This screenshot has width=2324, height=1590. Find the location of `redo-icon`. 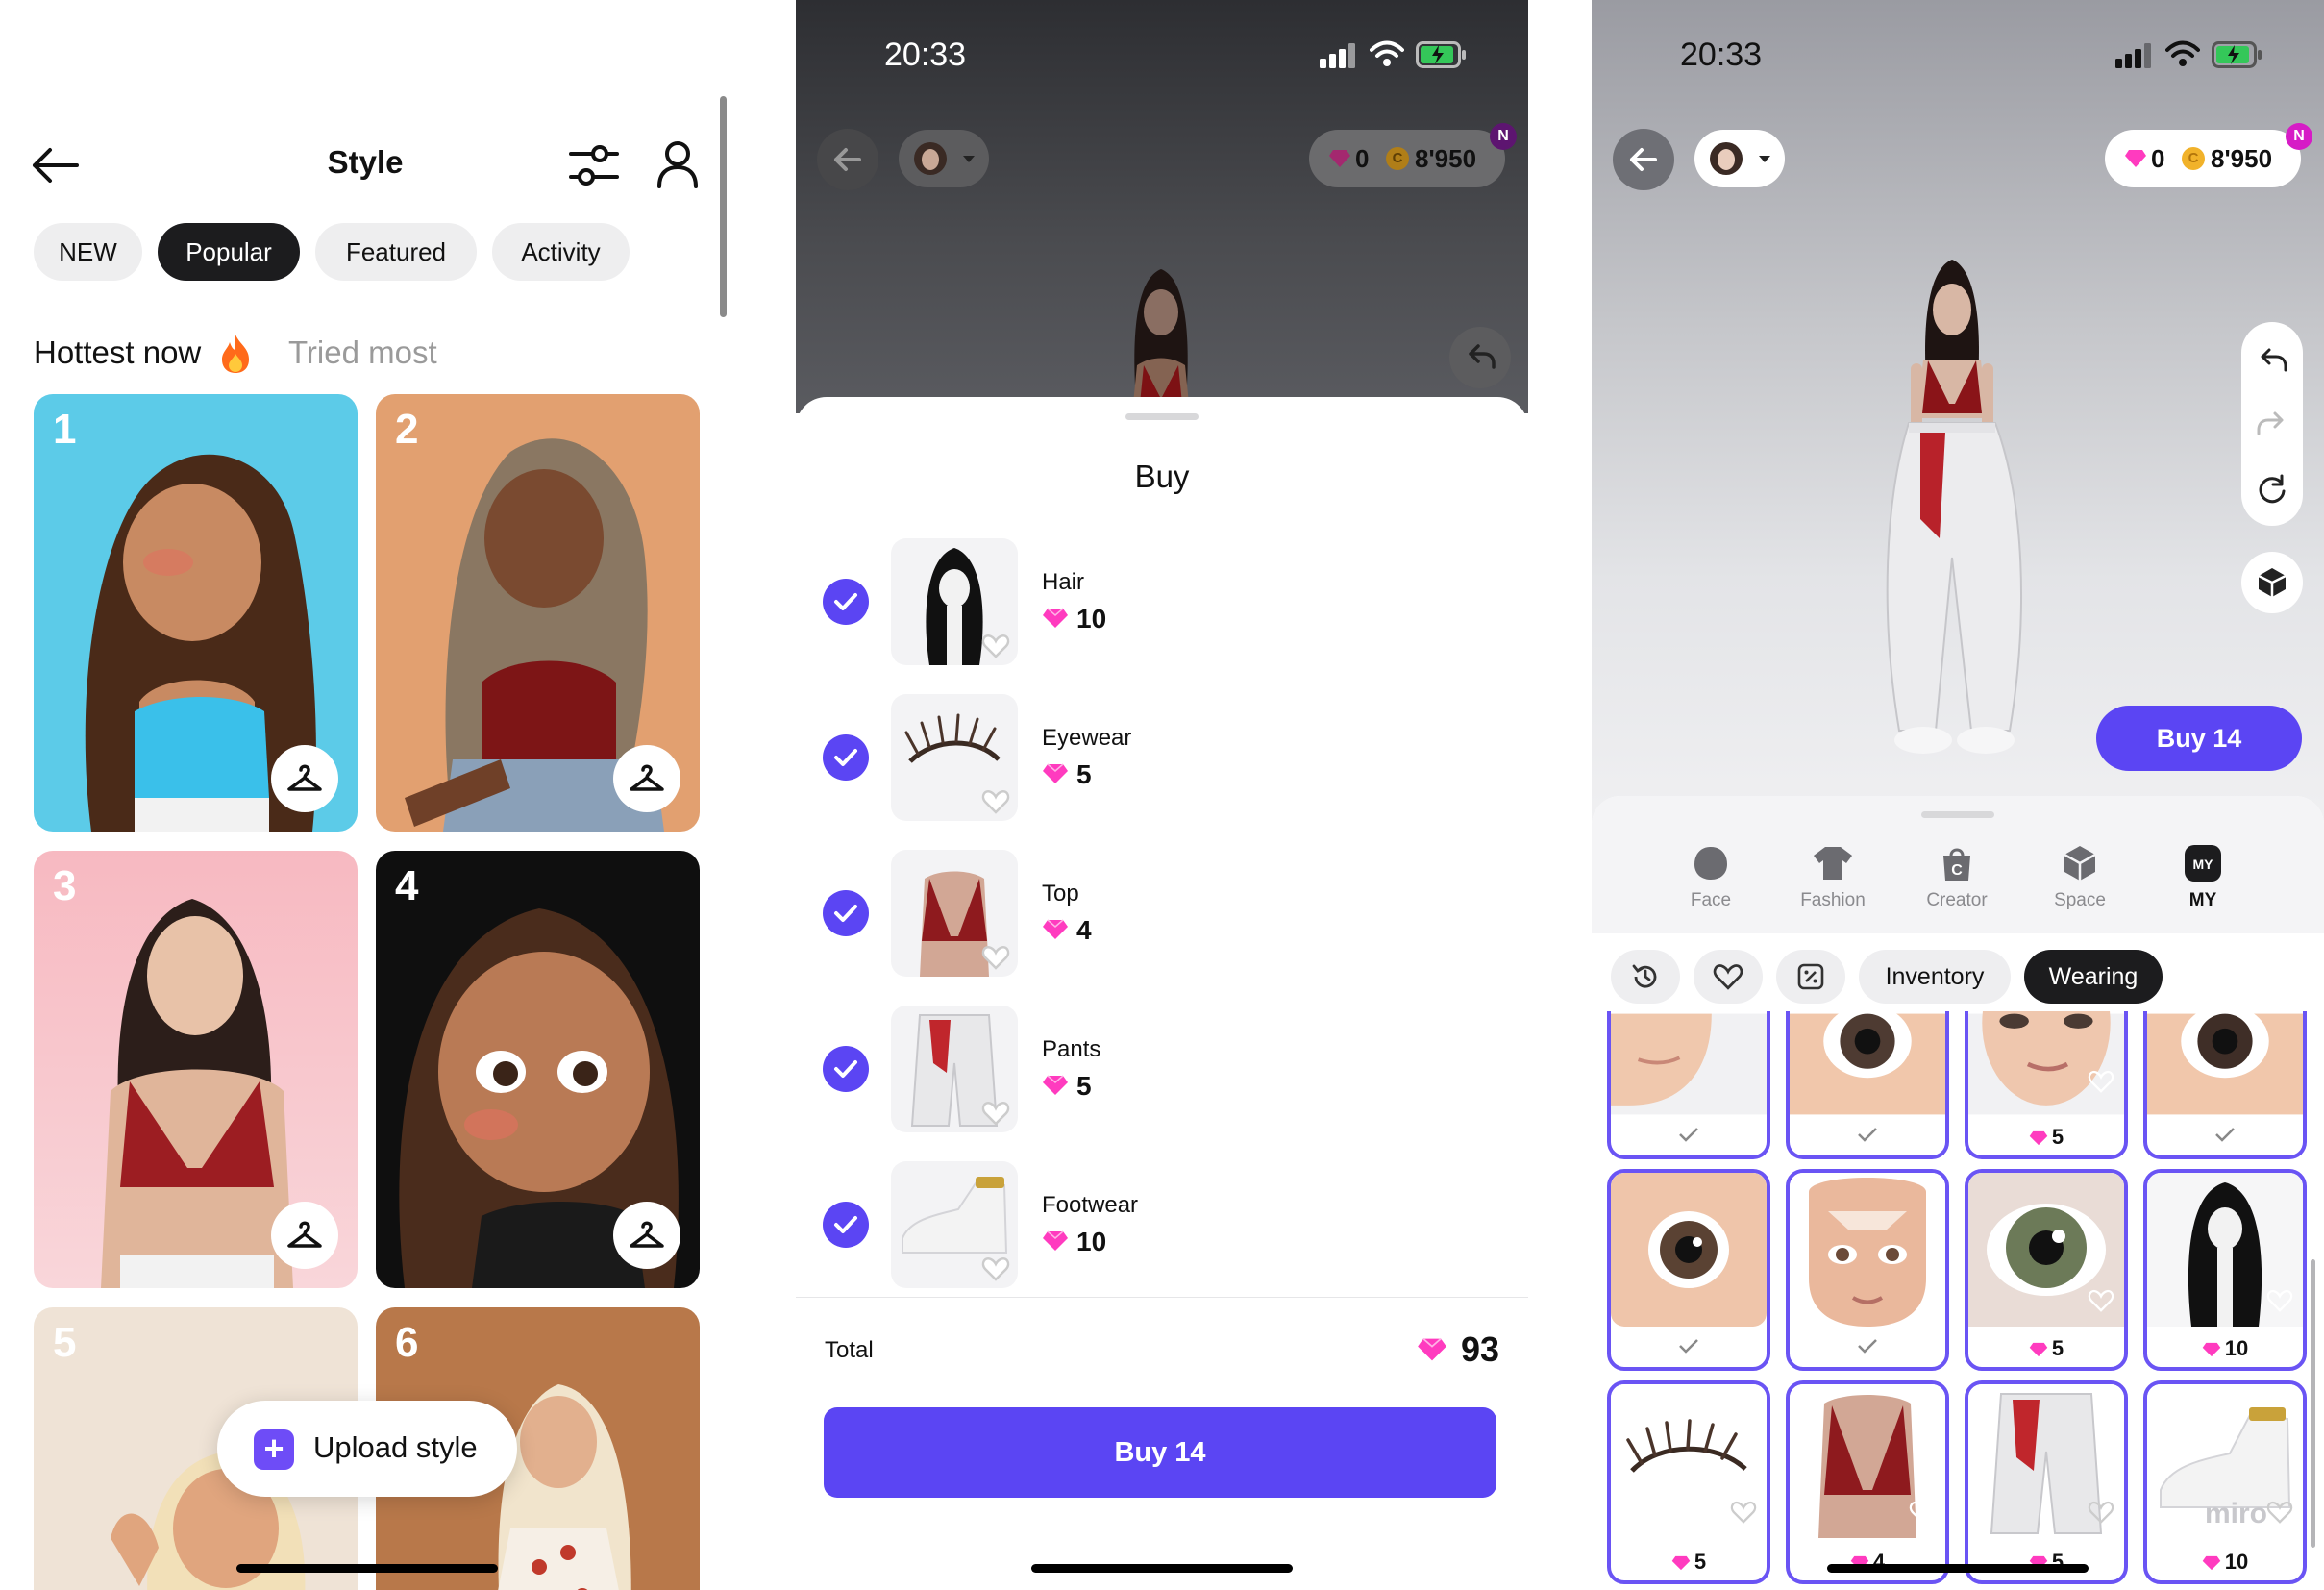

redo-icon is located at coordinates (2272, 424).